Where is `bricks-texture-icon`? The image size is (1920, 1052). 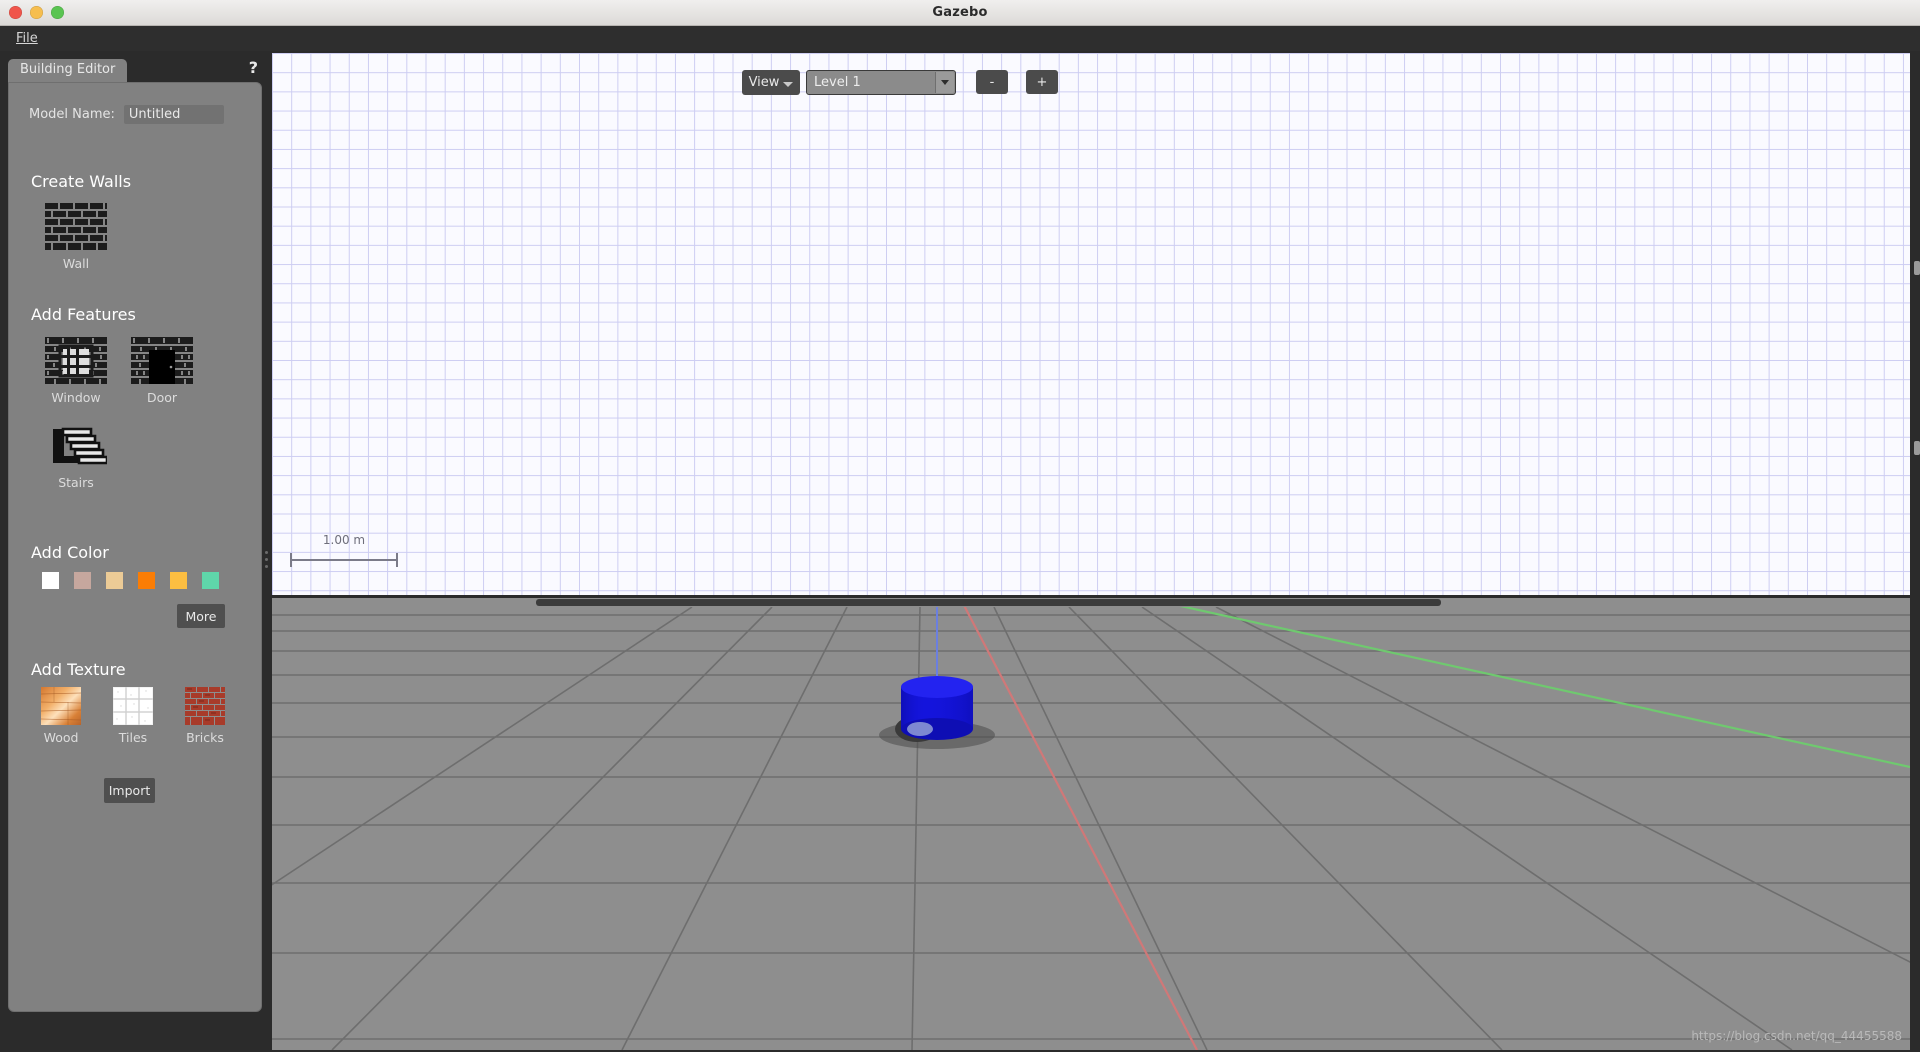
bricks-texture-icon is located at coordinates (205, 706).